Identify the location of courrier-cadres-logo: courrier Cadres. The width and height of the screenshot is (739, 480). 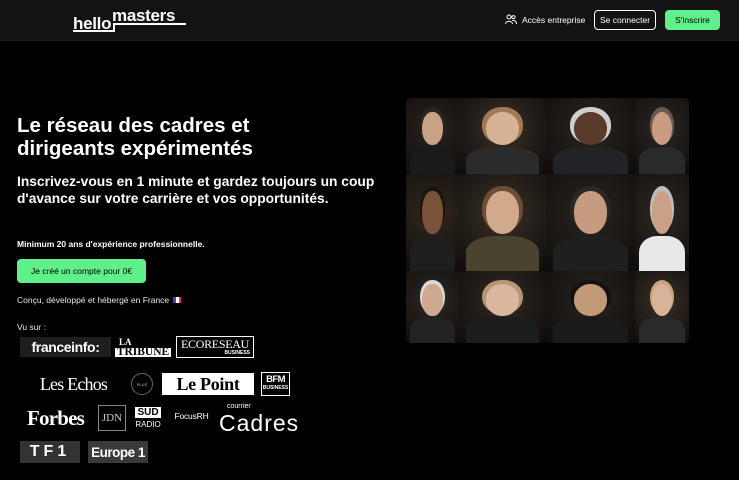
(258, 419).